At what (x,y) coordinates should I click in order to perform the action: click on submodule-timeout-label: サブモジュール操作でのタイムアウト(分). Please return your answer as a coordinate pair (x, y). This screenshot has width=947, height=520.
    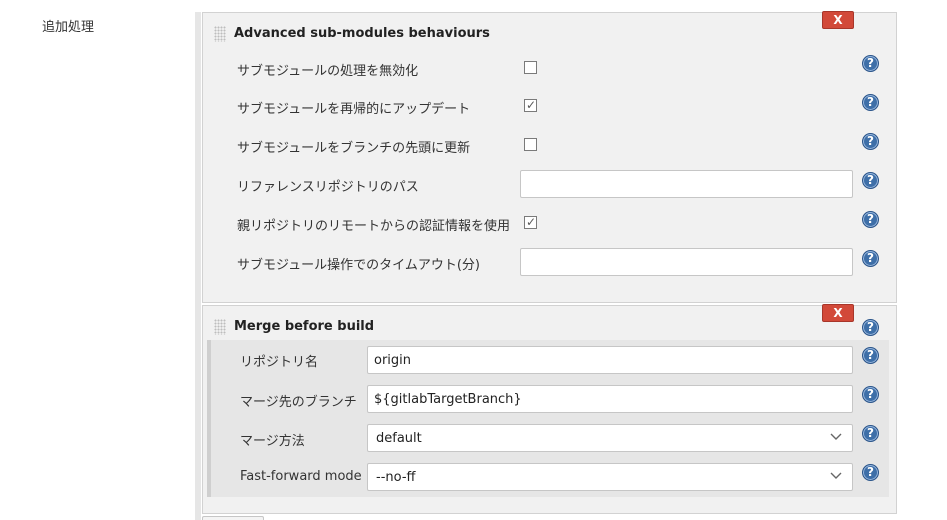
    Looking at the image, I should click on (358, 265).